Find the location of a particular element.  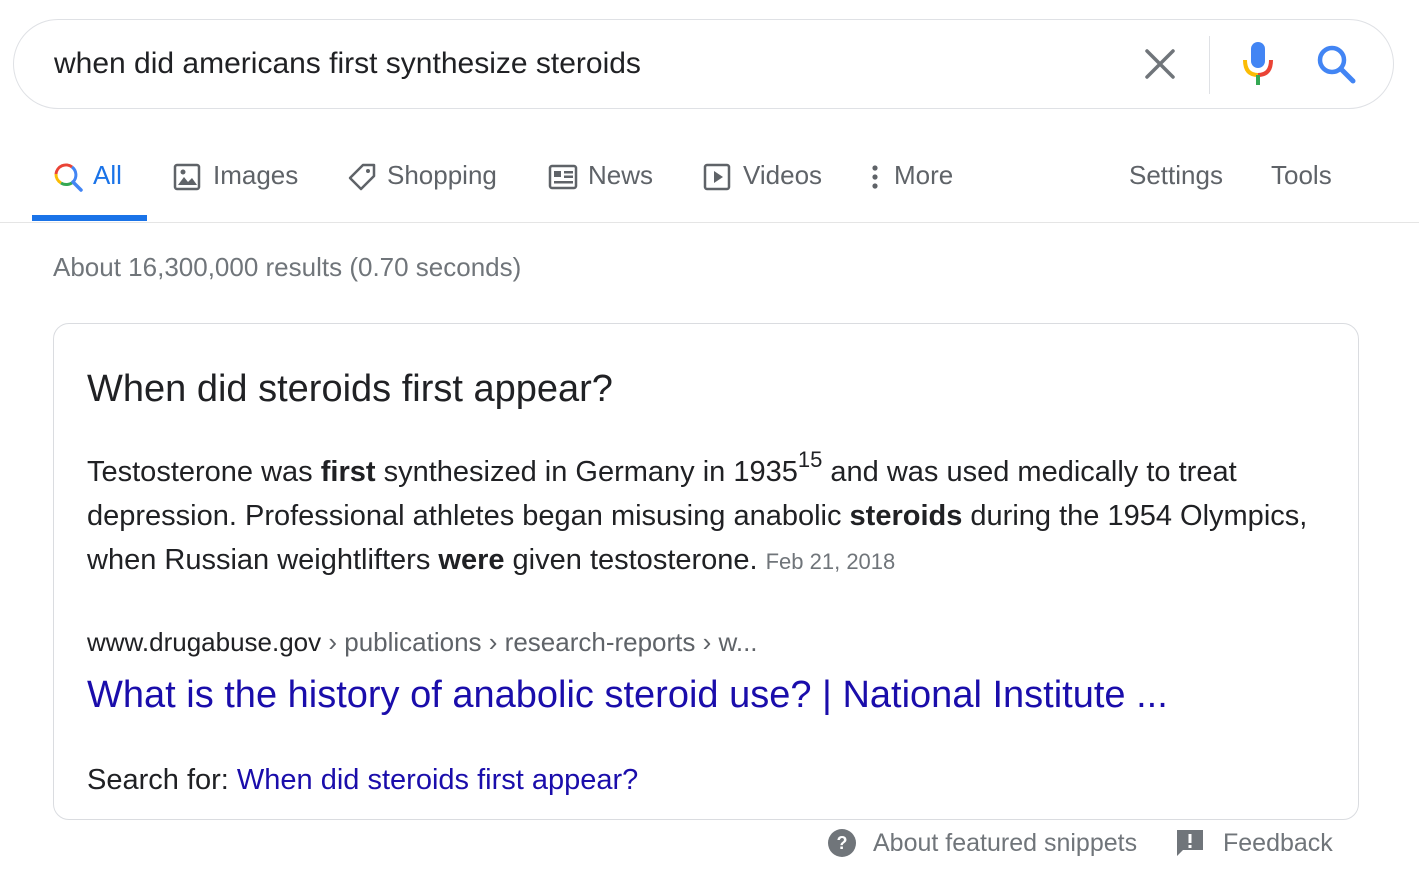

tab-label-tools: Tools is located at coordinates (1301, 175).